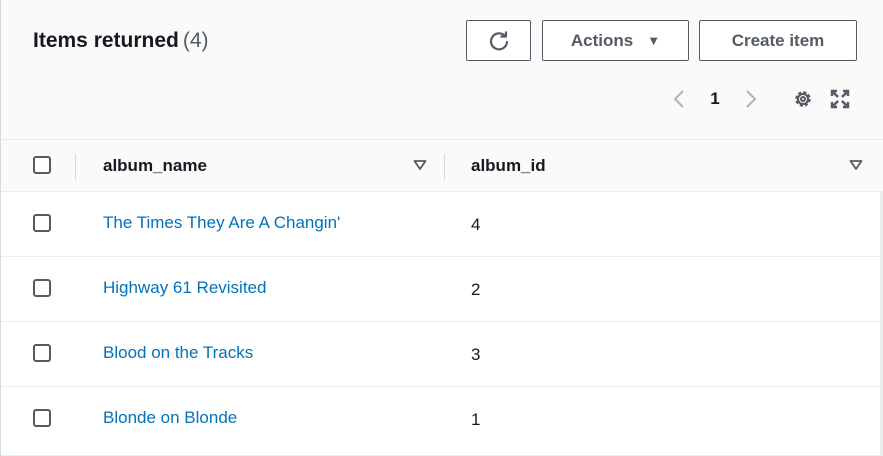 This screenshot has width=883, height=456. I want to click on album-name-link: Blonde on Blonde, so click(170, 418).